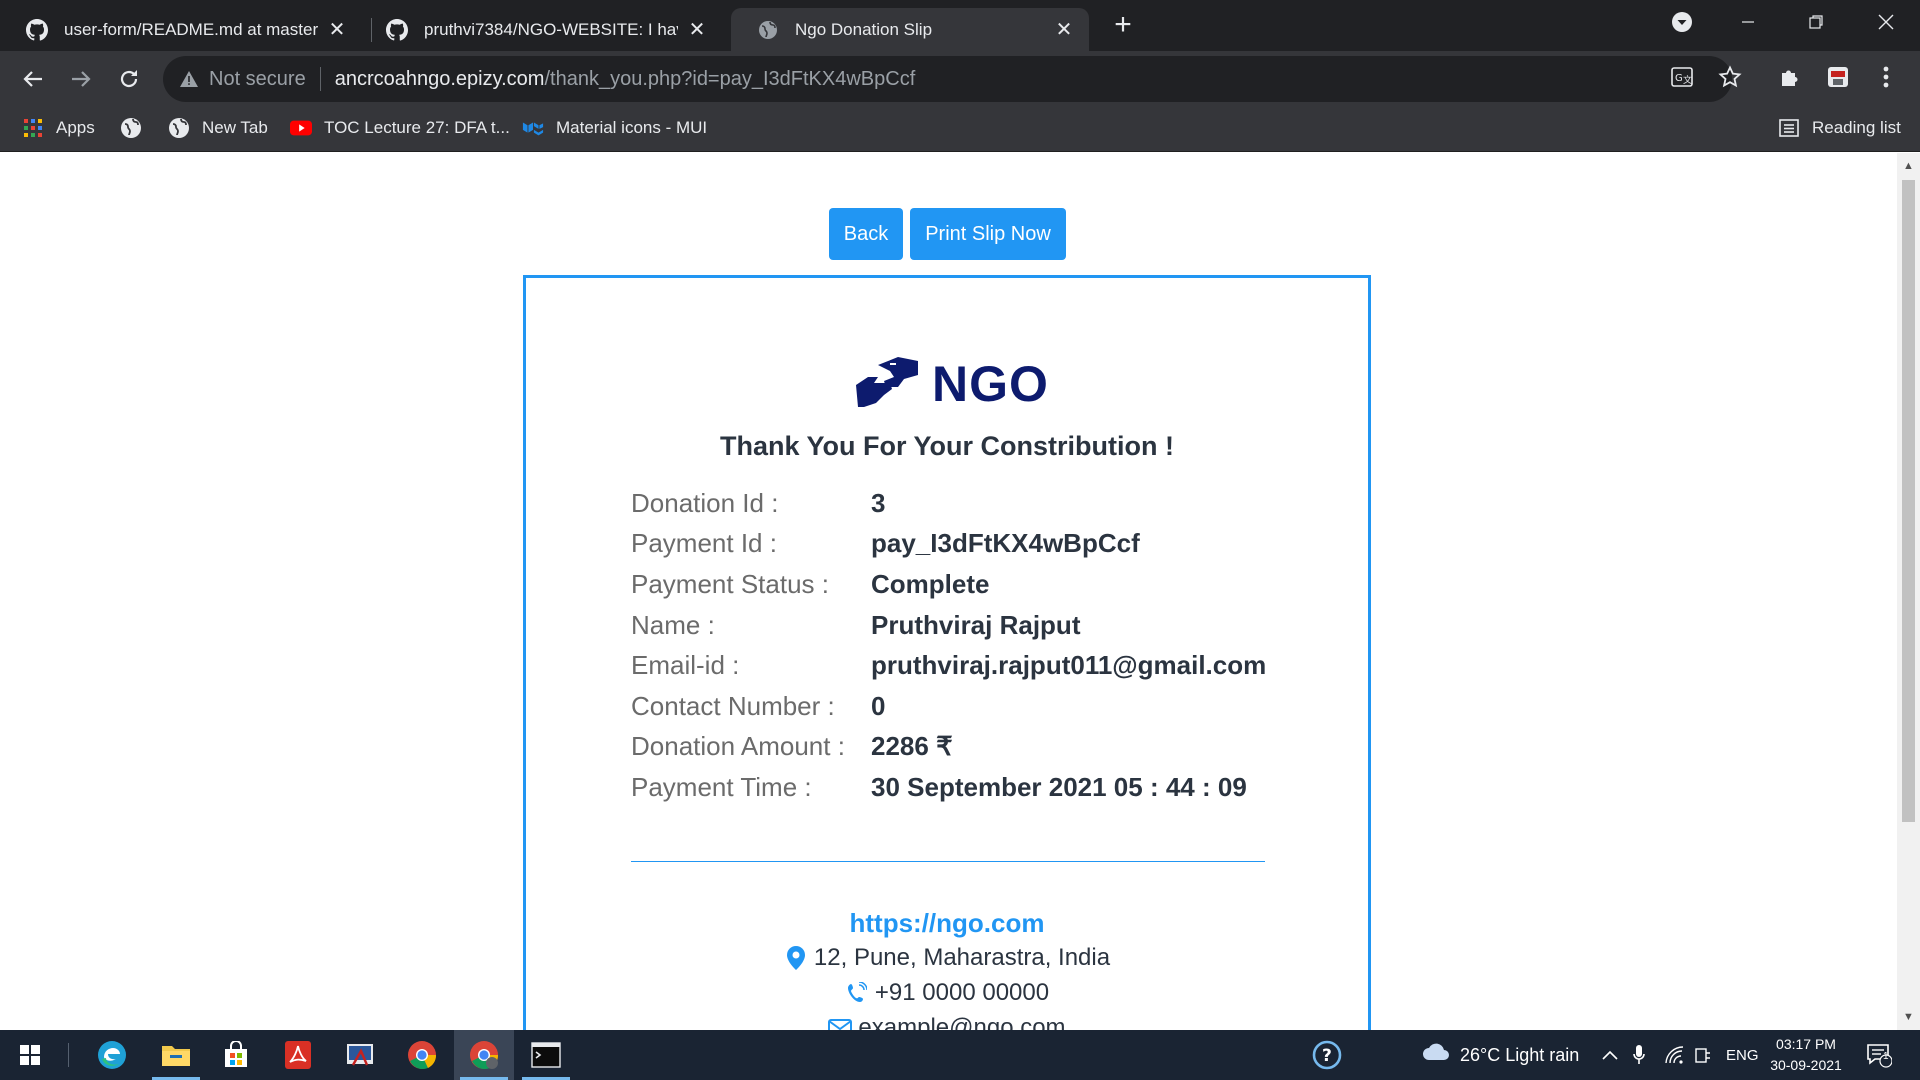 This screenshot has height=1080, width=1920. I want to click on windows-start-icon, so click(30, 1055).